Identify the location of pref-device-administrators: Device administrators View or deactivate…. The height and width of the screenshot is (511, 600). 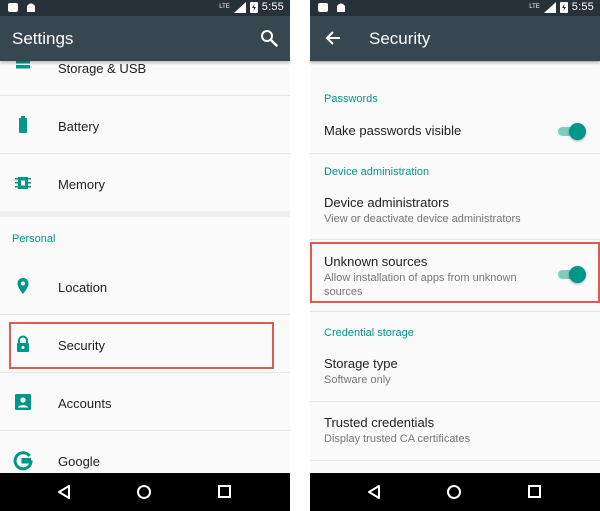
(455, 211).